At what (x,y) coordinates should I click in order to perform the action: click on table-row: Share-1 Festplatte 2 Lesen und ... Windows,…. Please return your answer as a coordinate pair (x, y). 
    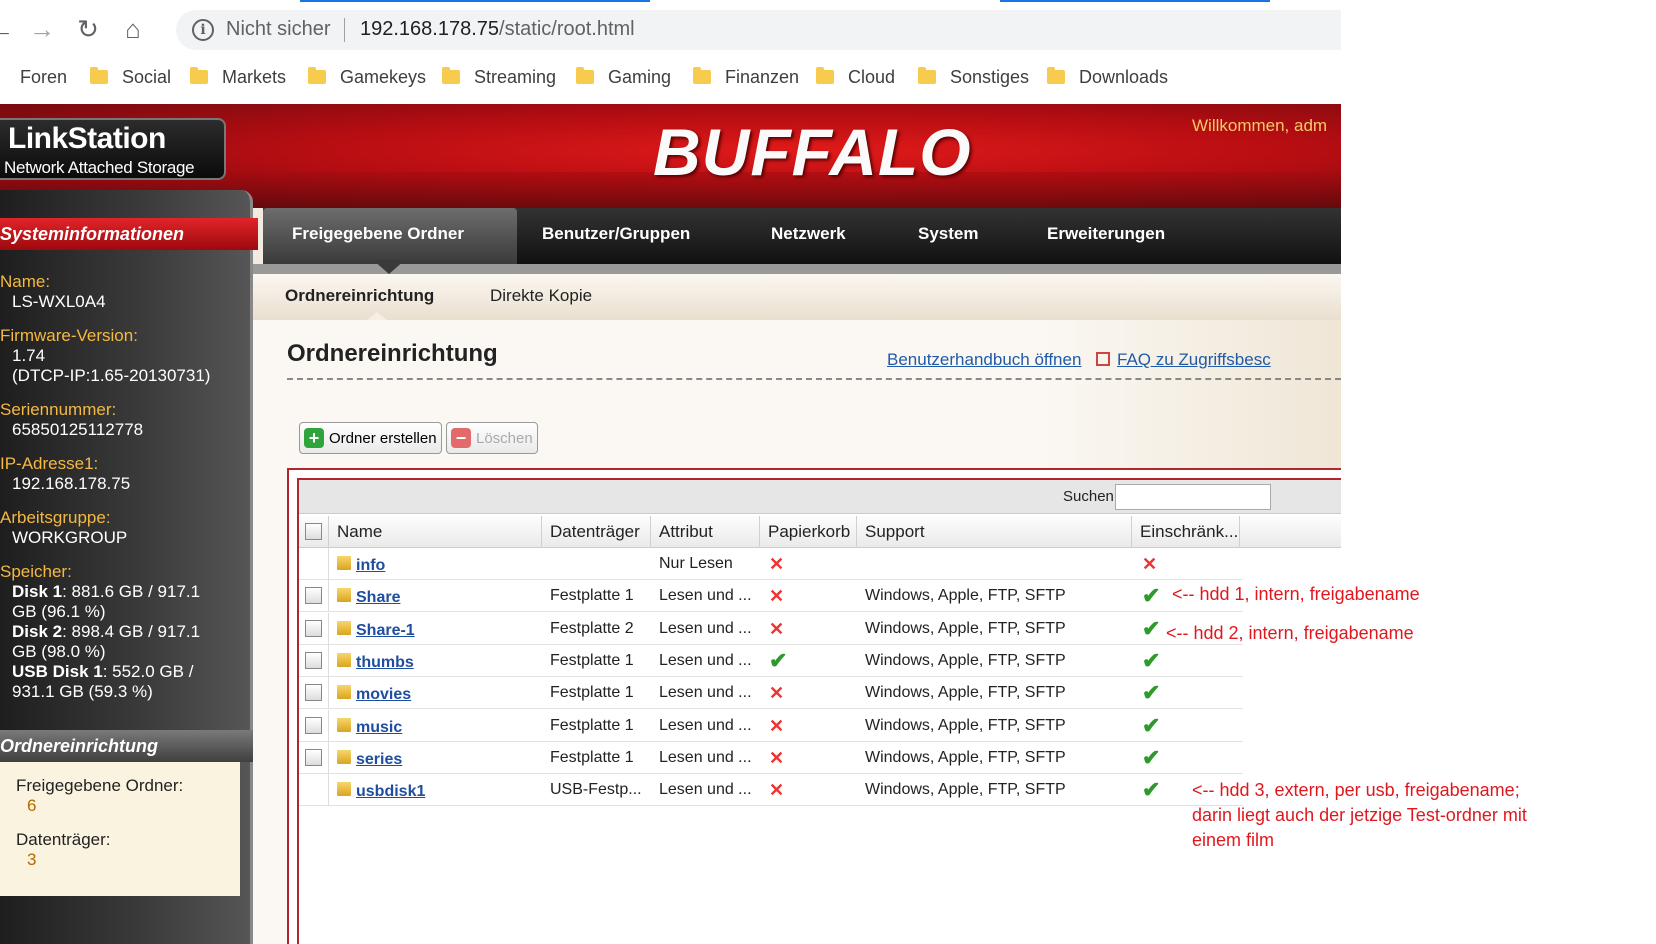
    Looking at the image, I should click on (771, 628).